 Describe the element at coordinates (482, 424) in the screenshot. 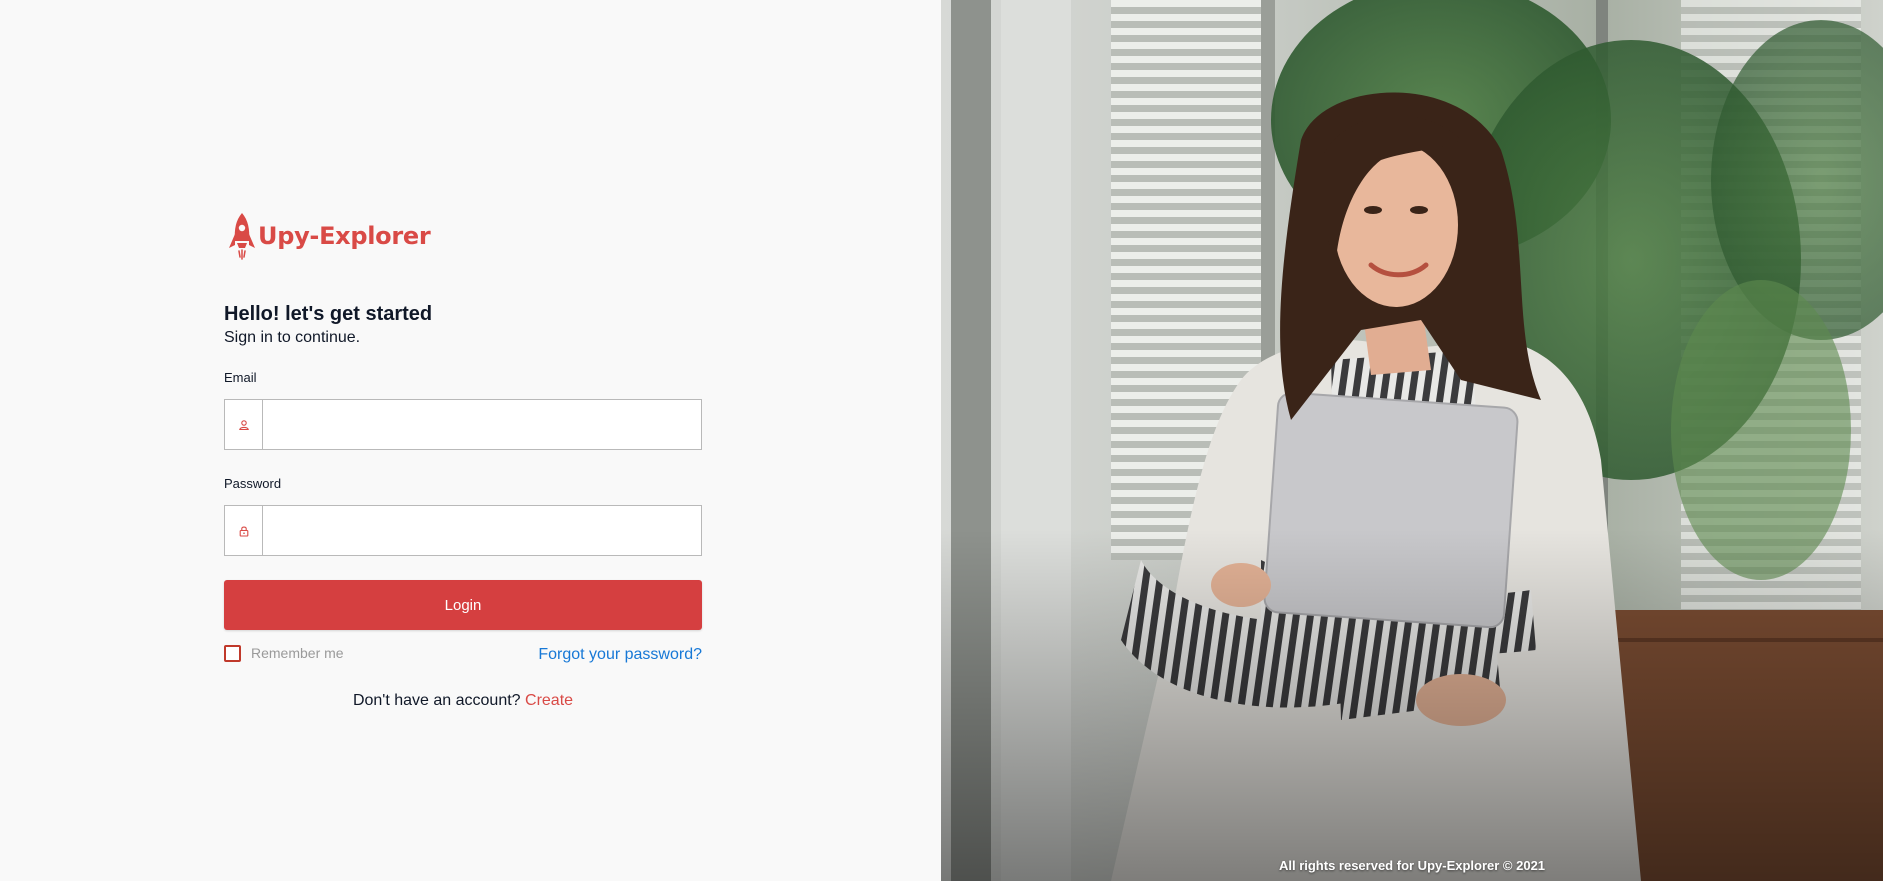

I see `email-field` at that location.